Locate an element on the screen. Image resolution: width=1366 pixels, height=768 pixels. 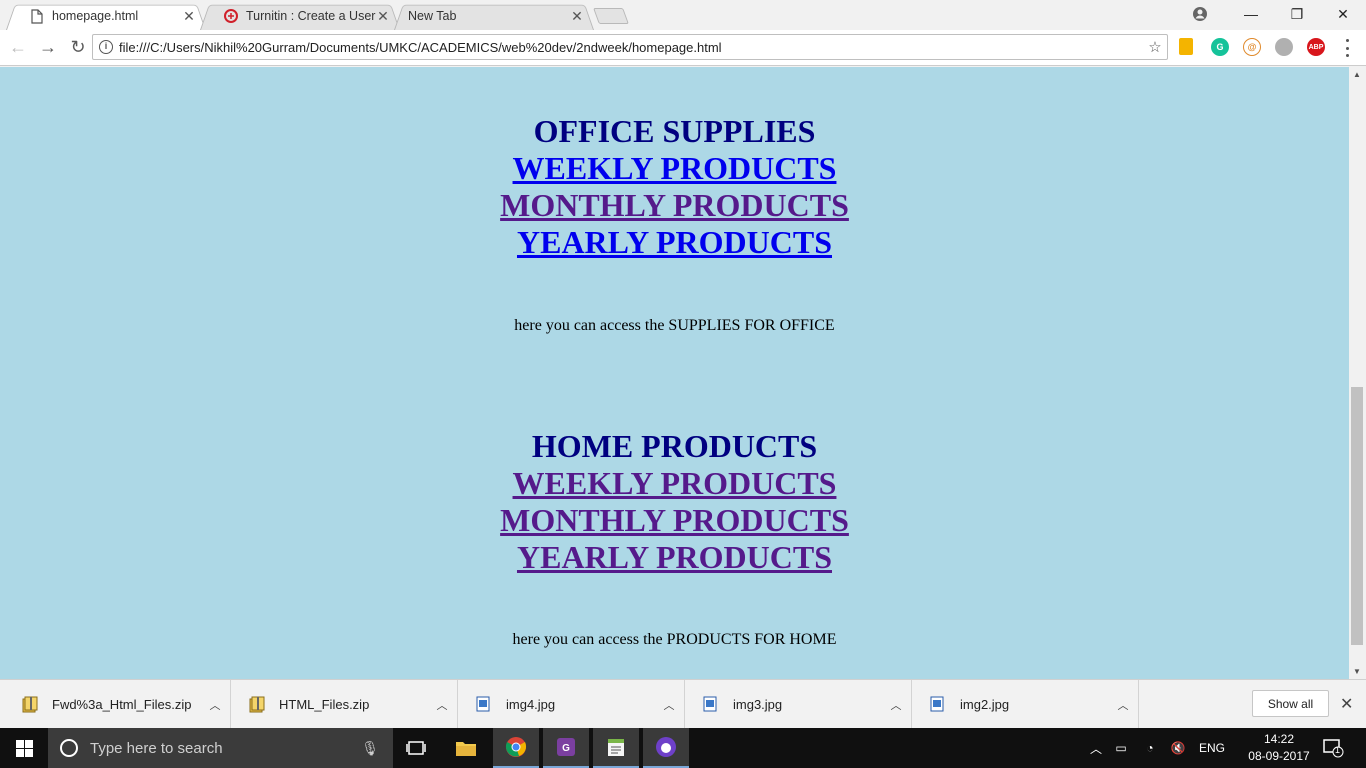
search-placeholder: Type here to search is located at coordinates (156, 748).